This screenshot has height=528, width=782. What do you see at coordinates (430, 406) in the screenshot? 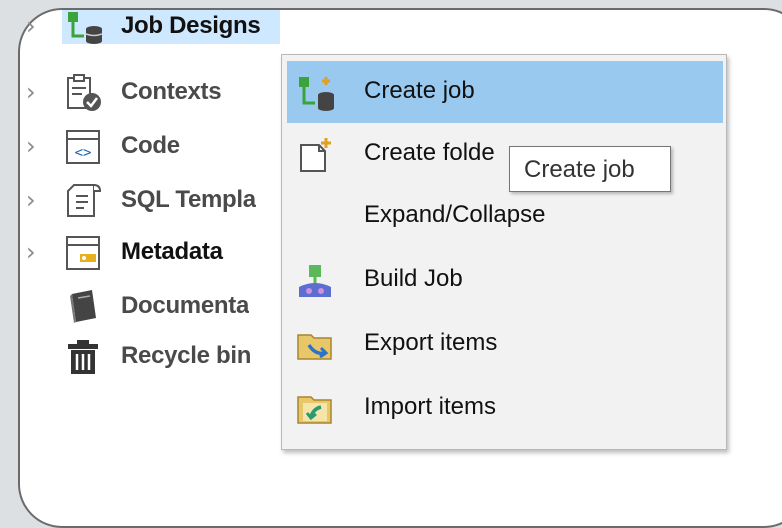
I see `menu-item-label: Import items` at bounding box center [430, 406].